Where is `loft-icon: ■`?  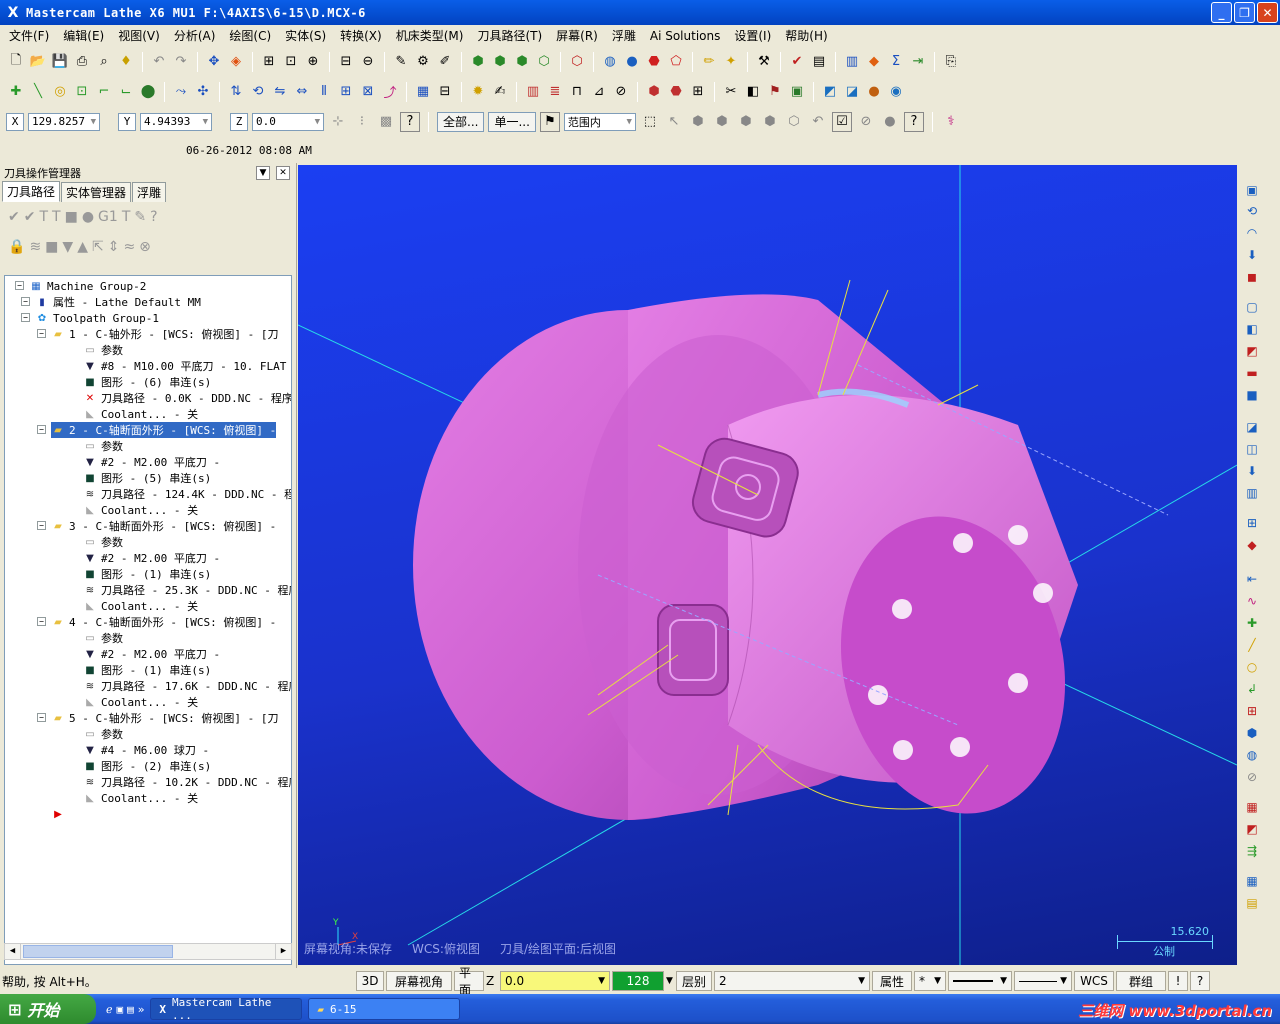 loft-icon: ■ is located at coordinates (1252, 395).